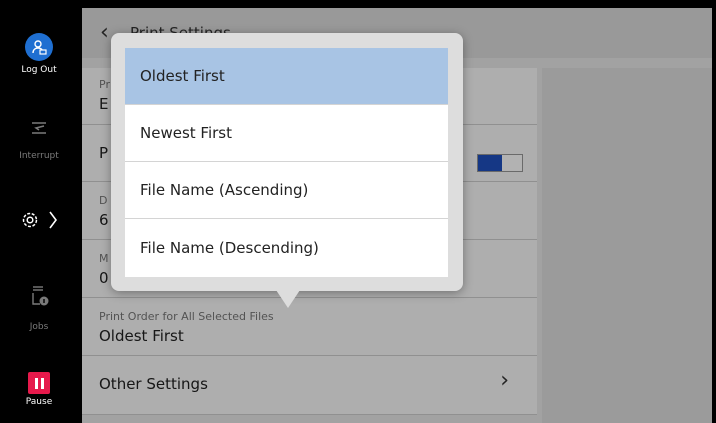  I want to click on jobs-icon, so click(40, 296).